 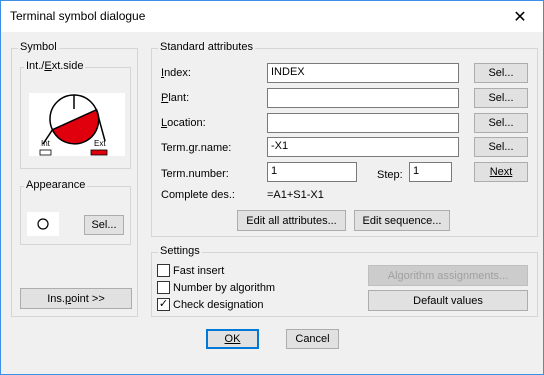 I want to click on ok-button: OK, so click(x=232, y=339).